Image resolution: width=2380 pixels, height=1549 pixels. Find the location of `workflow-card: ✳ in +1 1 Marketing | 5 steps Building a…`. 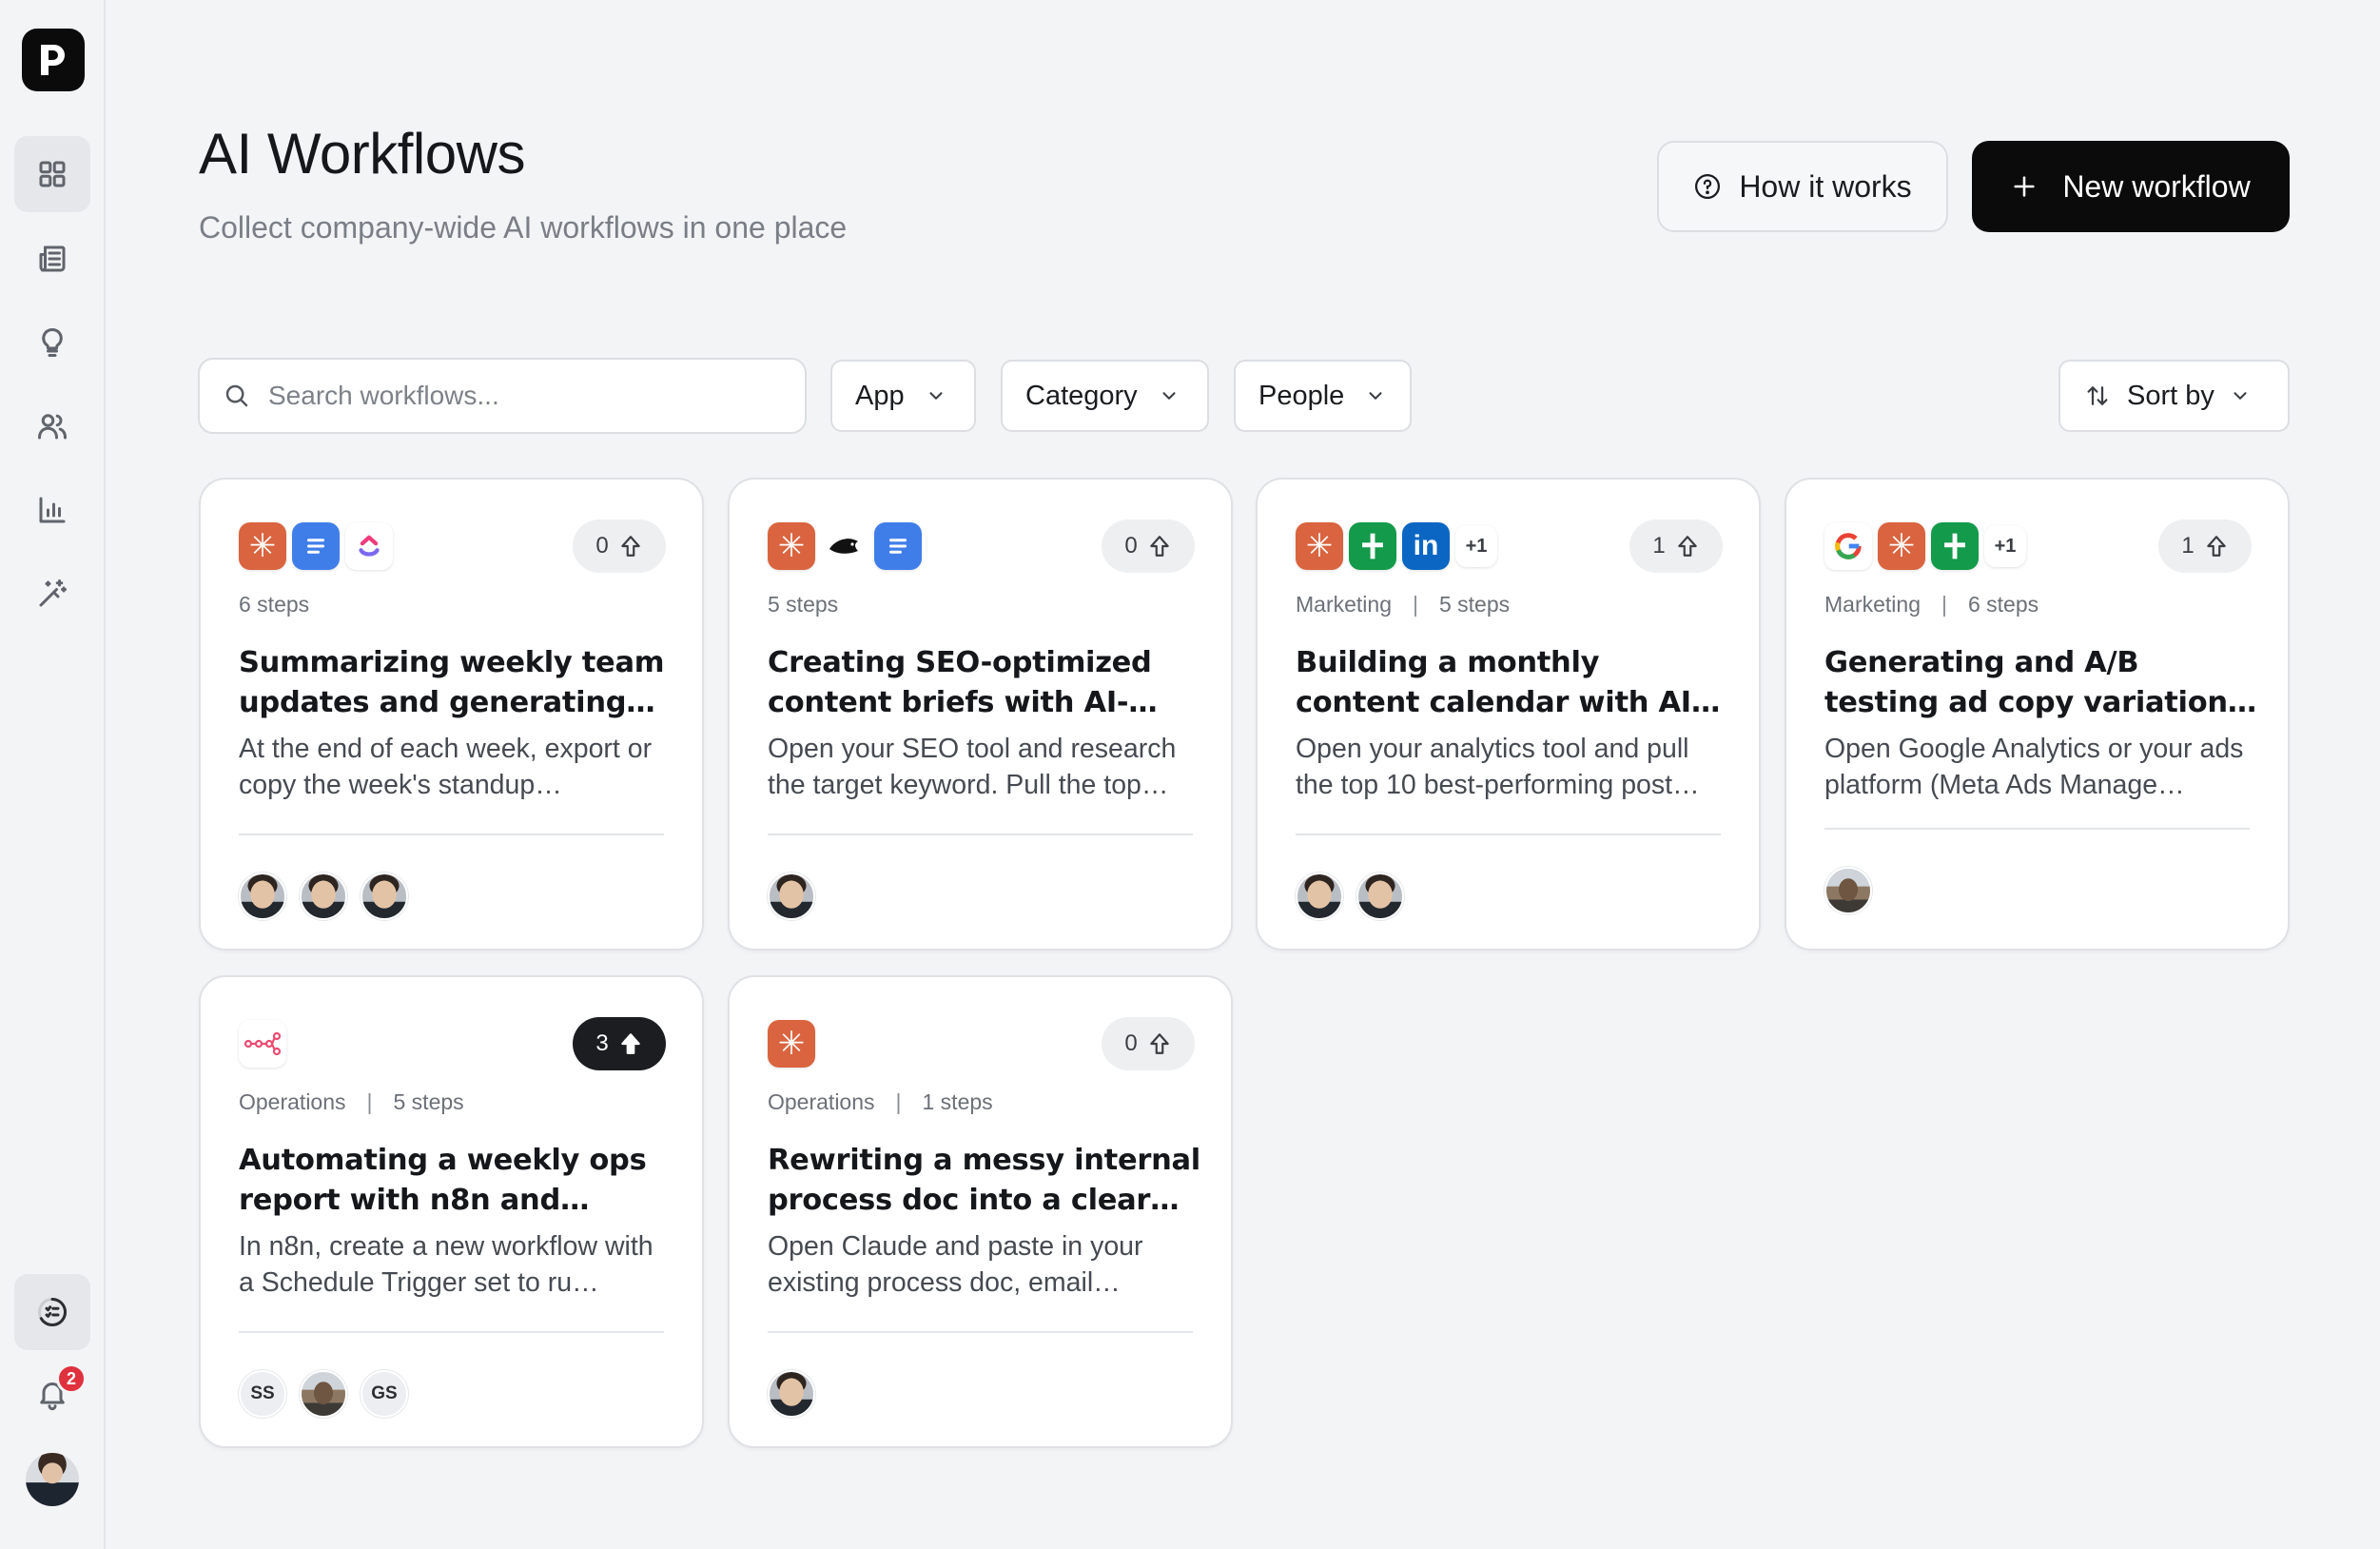

workflow-card: ✳ in +1 1 Marketing | 5 steps Building a… is located at coordinates (1509, 714).